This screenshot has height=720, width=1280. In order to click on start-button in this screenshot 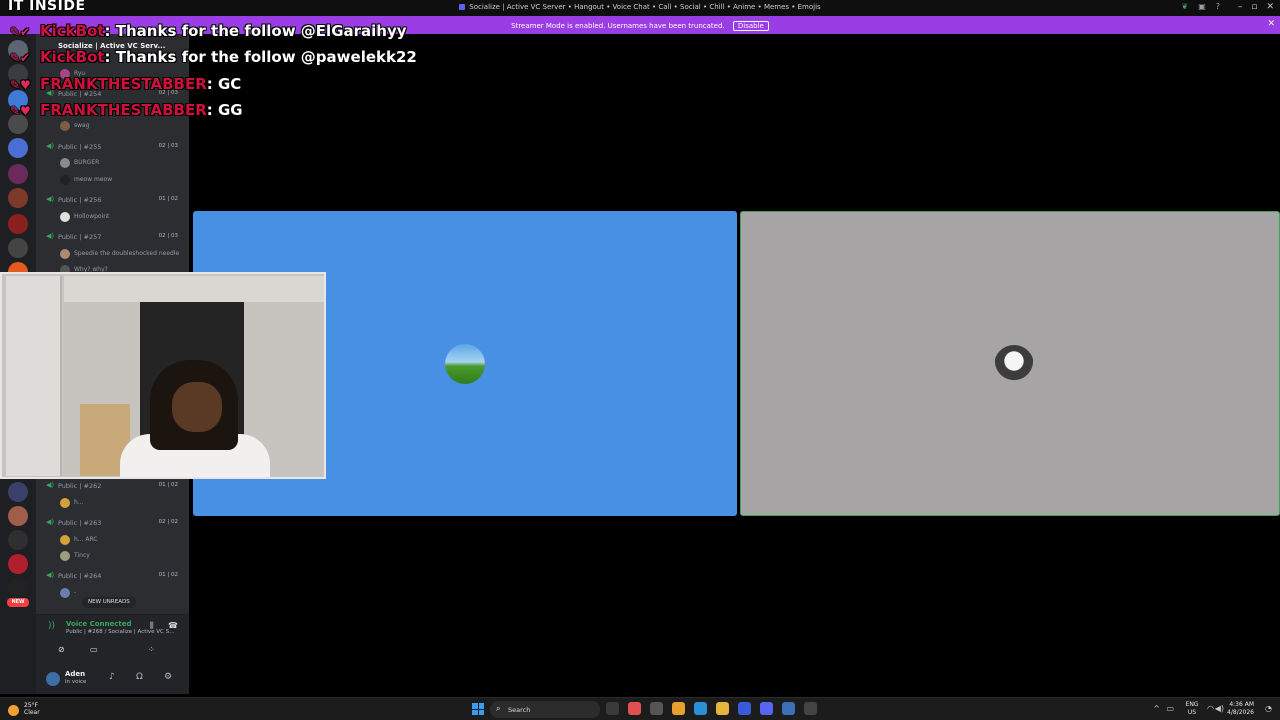, I will do `click(478, 709)`.